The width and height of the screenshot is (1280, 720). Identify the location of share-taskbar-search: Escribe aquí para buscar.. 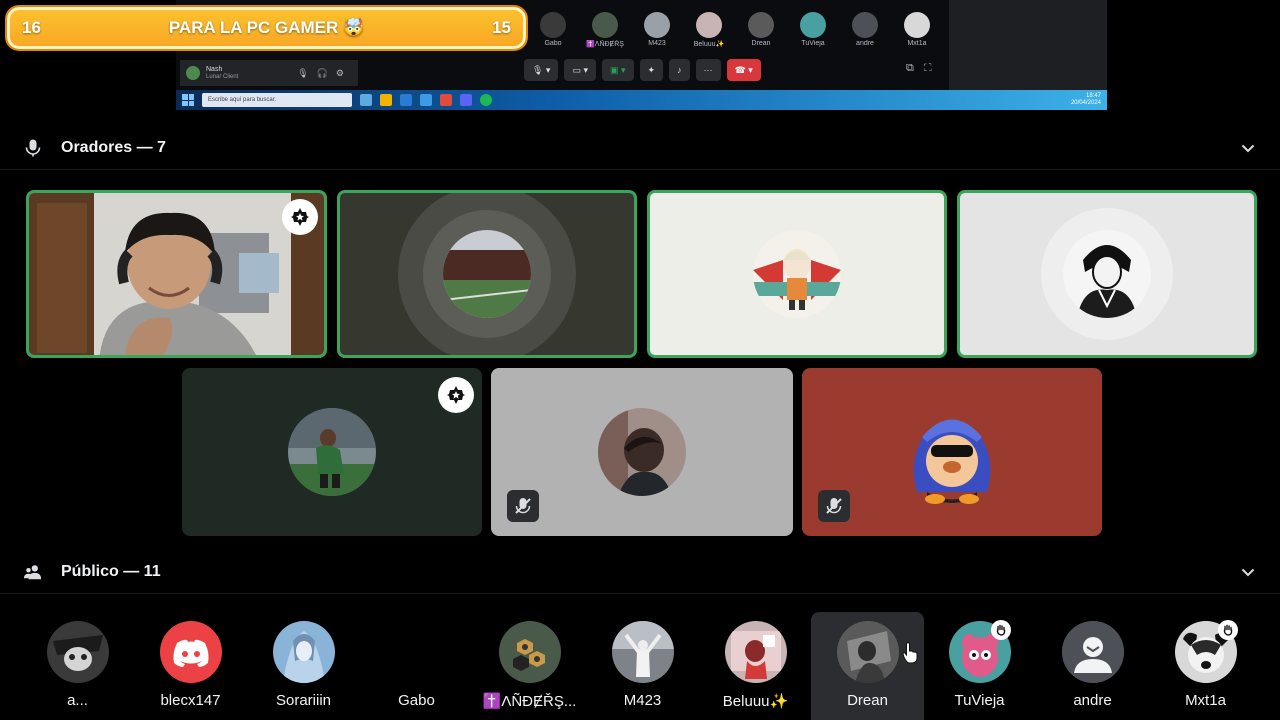
(277, 100).